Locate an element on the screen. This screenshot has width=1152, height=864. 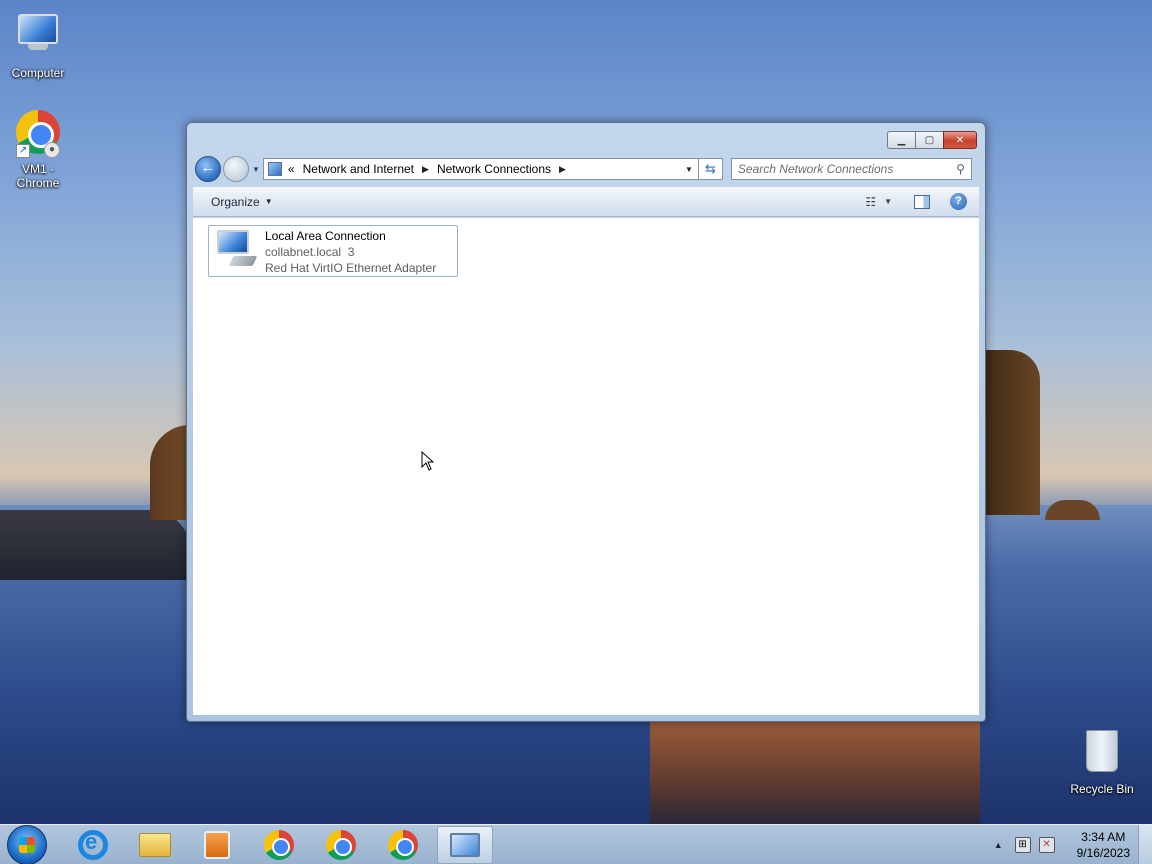
mouse-cursor-icon is located at coordinates (428, 461).